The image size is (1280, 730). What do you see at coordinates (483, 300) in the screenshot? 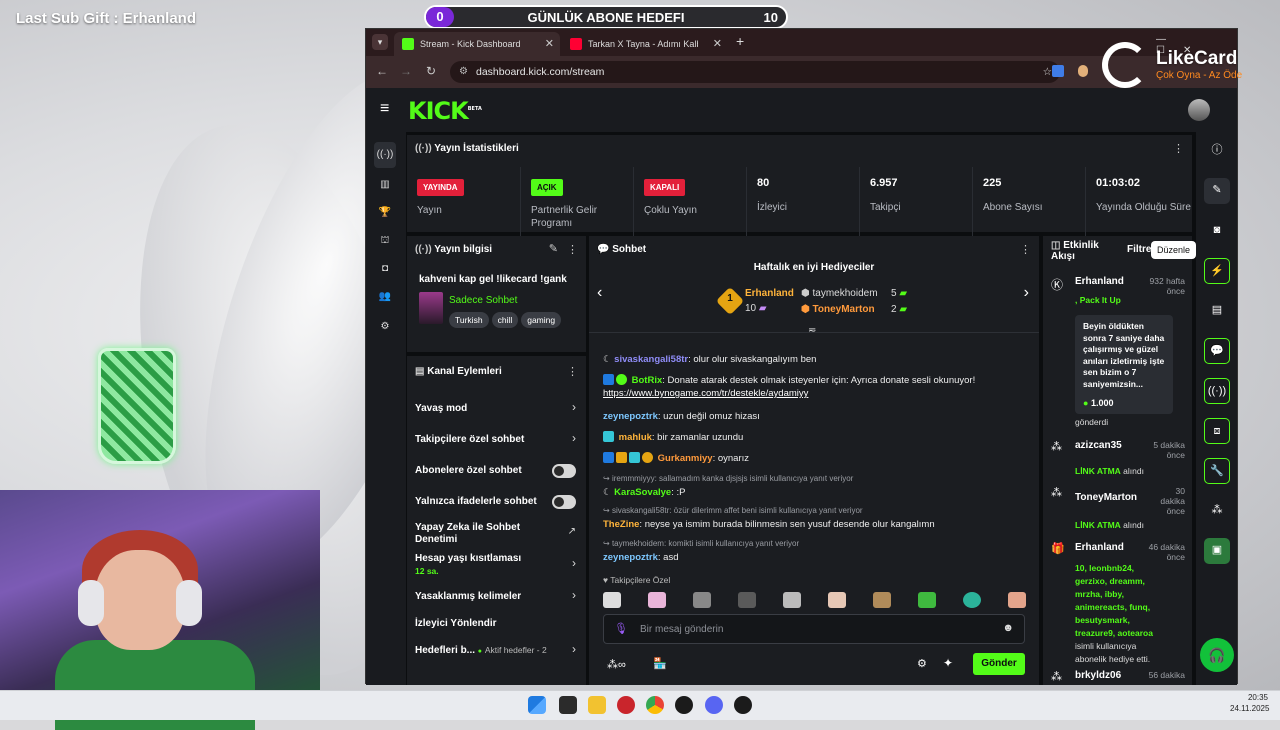
I see `stream-category: Sadece Sohbet` at bounding box center [483, 300].